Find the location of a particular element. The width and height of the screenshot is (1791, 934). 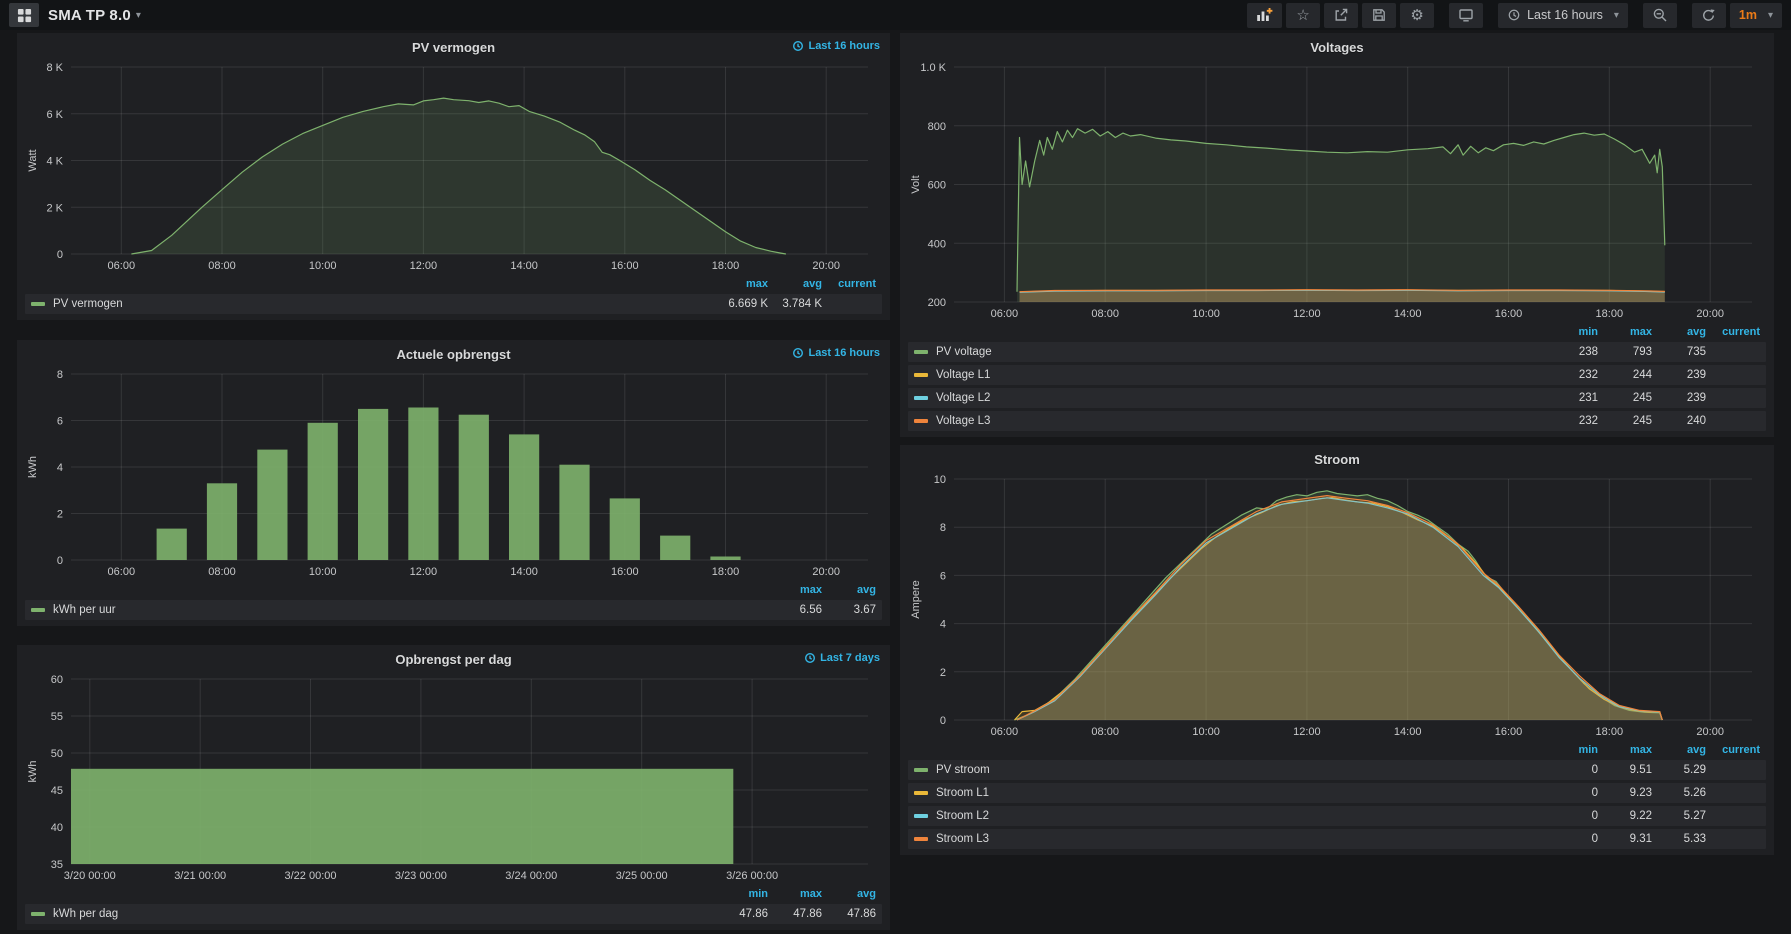

dashboard-settings-button: ⚙ is located at coordinates (1417, 15).